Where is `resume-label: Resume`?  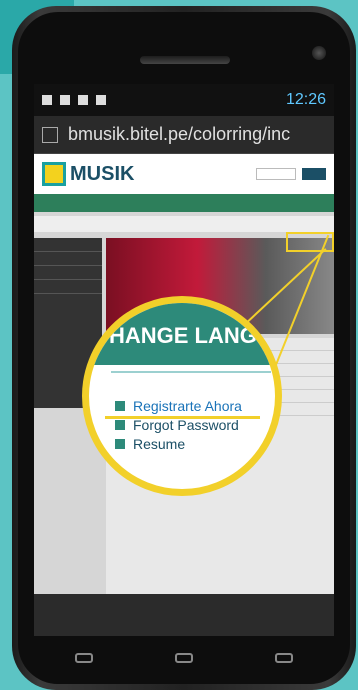
resume-label: Resume is located at coordinates (159, 444).